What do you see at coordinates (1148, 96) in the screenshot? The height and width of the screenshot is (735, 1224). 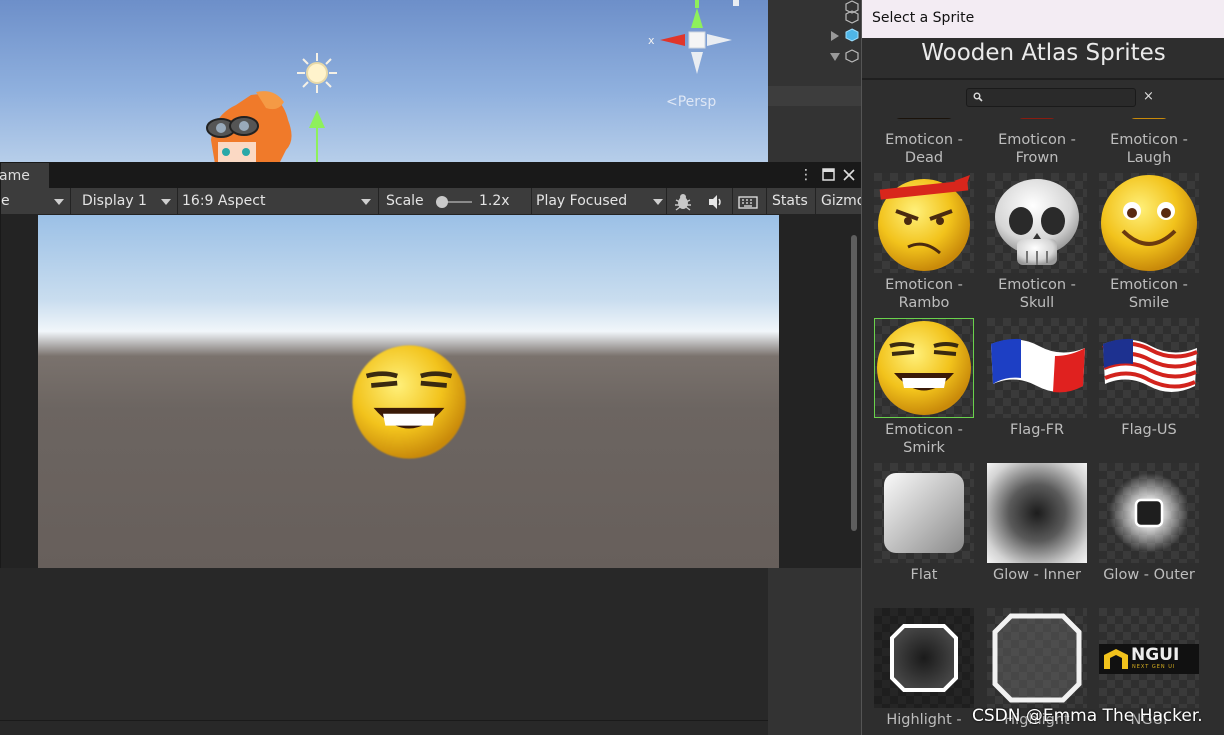 I see `clear-search-button: ×` at bounding box center [1148, 96].